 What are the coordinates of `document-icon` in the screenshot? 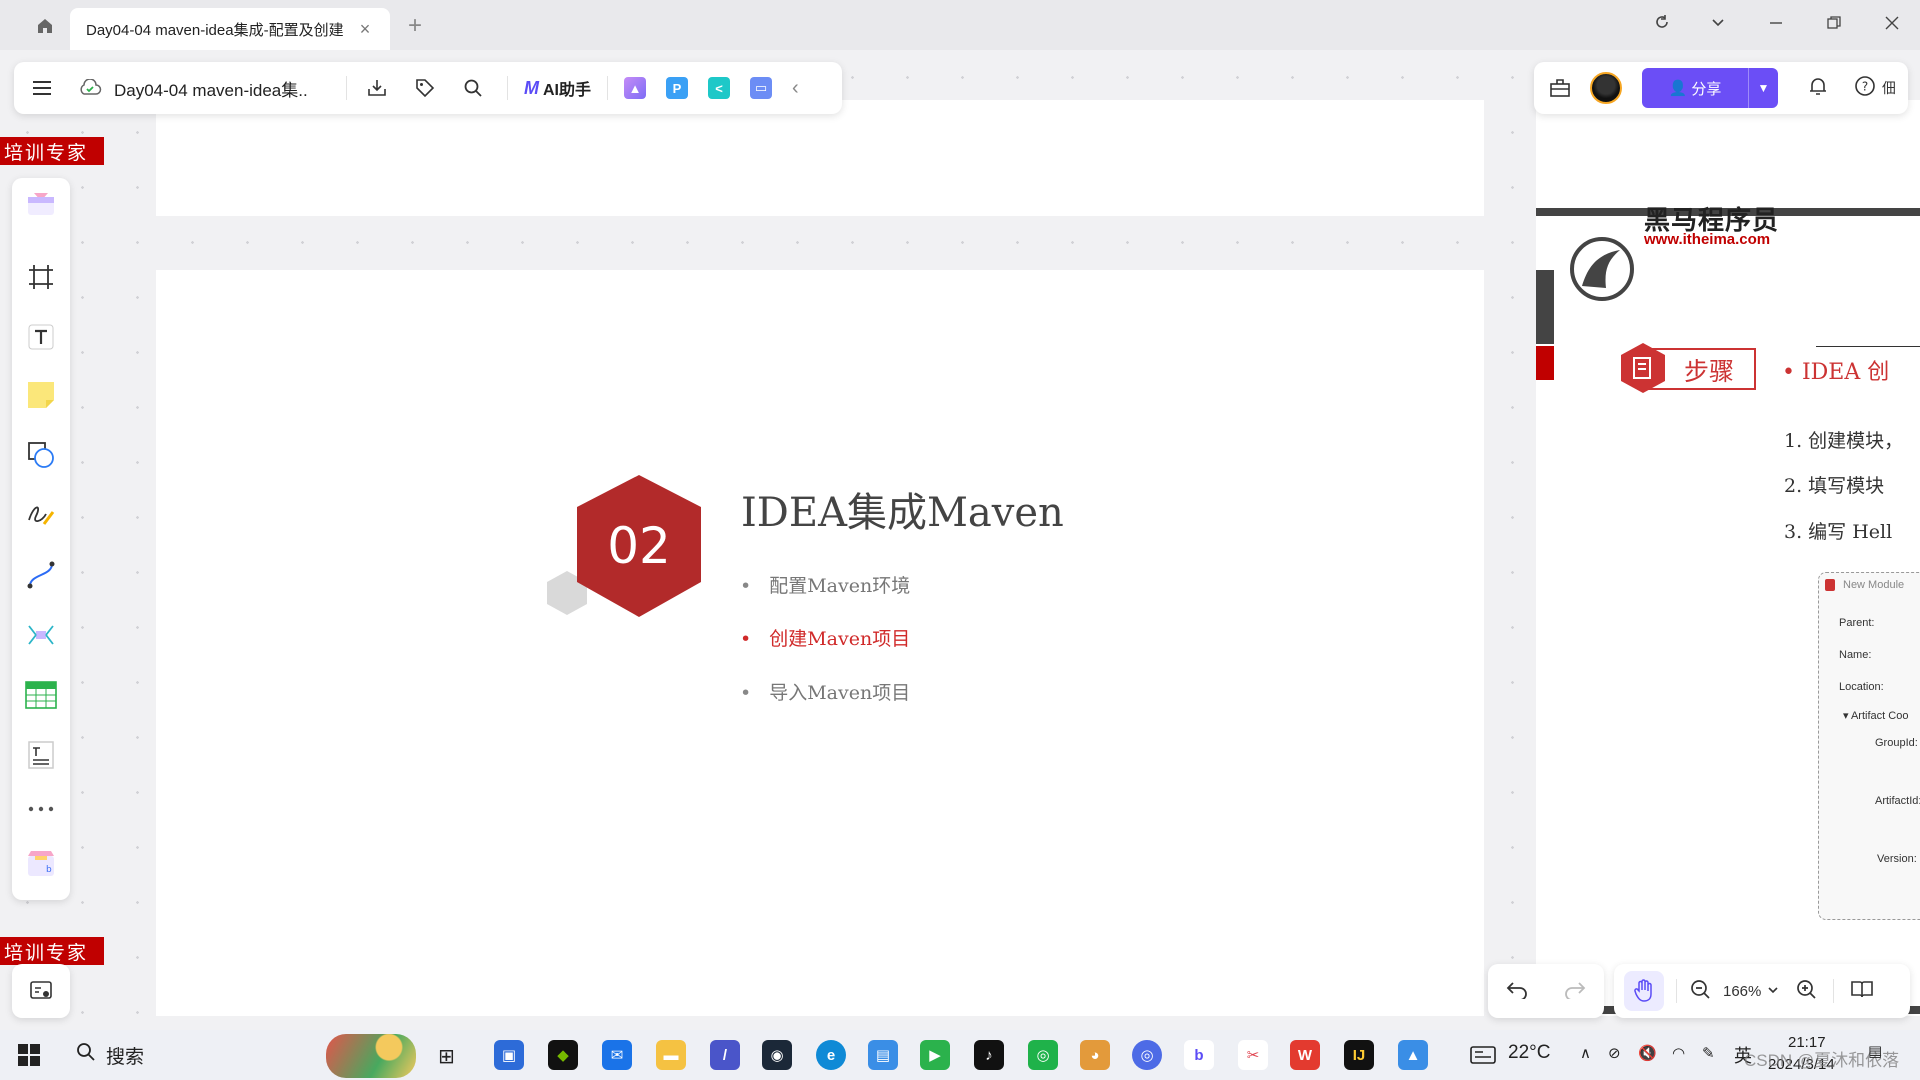 It's located at (41, 755).